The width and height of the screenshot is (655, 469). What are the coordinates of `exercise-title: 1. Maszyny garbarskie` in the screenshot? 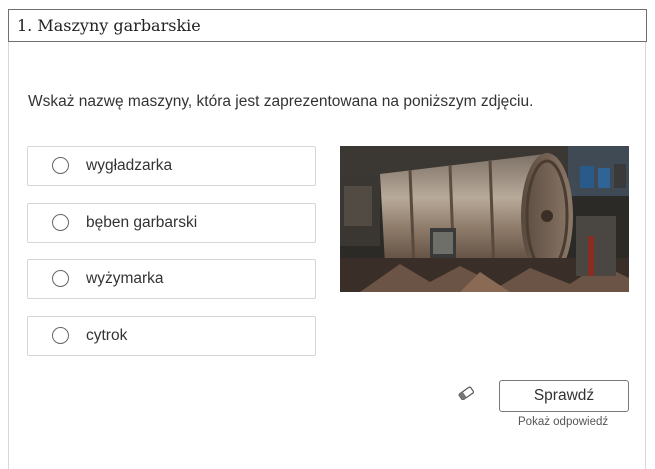 It's located at (327, 25).